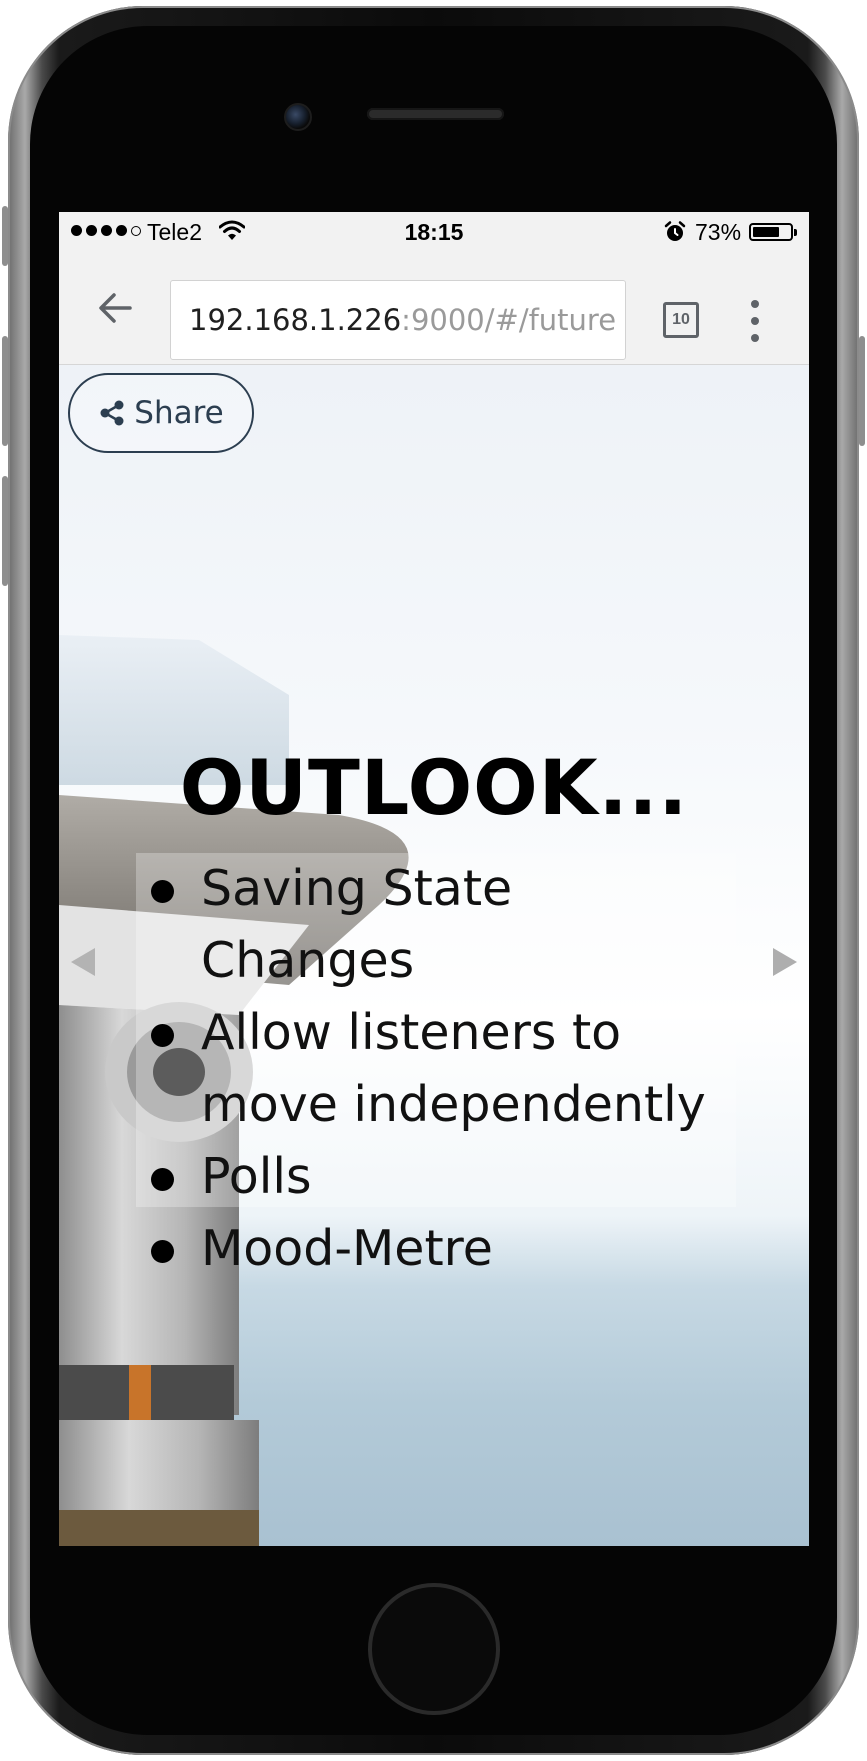 The image size is (867, 1761). What do you see at coordinates (83, 962) in the screenshot?
I see `previous-slide-icon` at bounding box center [83, 962].